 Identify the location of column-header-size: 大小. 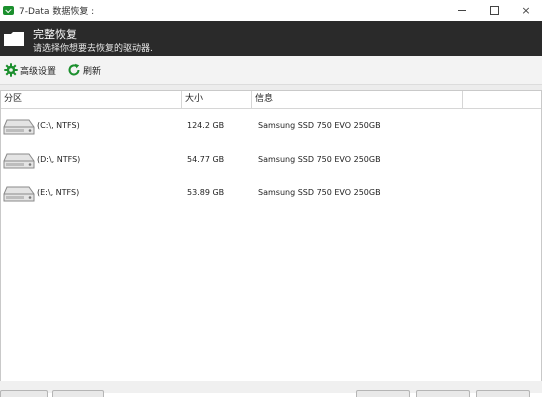
(217, 99).